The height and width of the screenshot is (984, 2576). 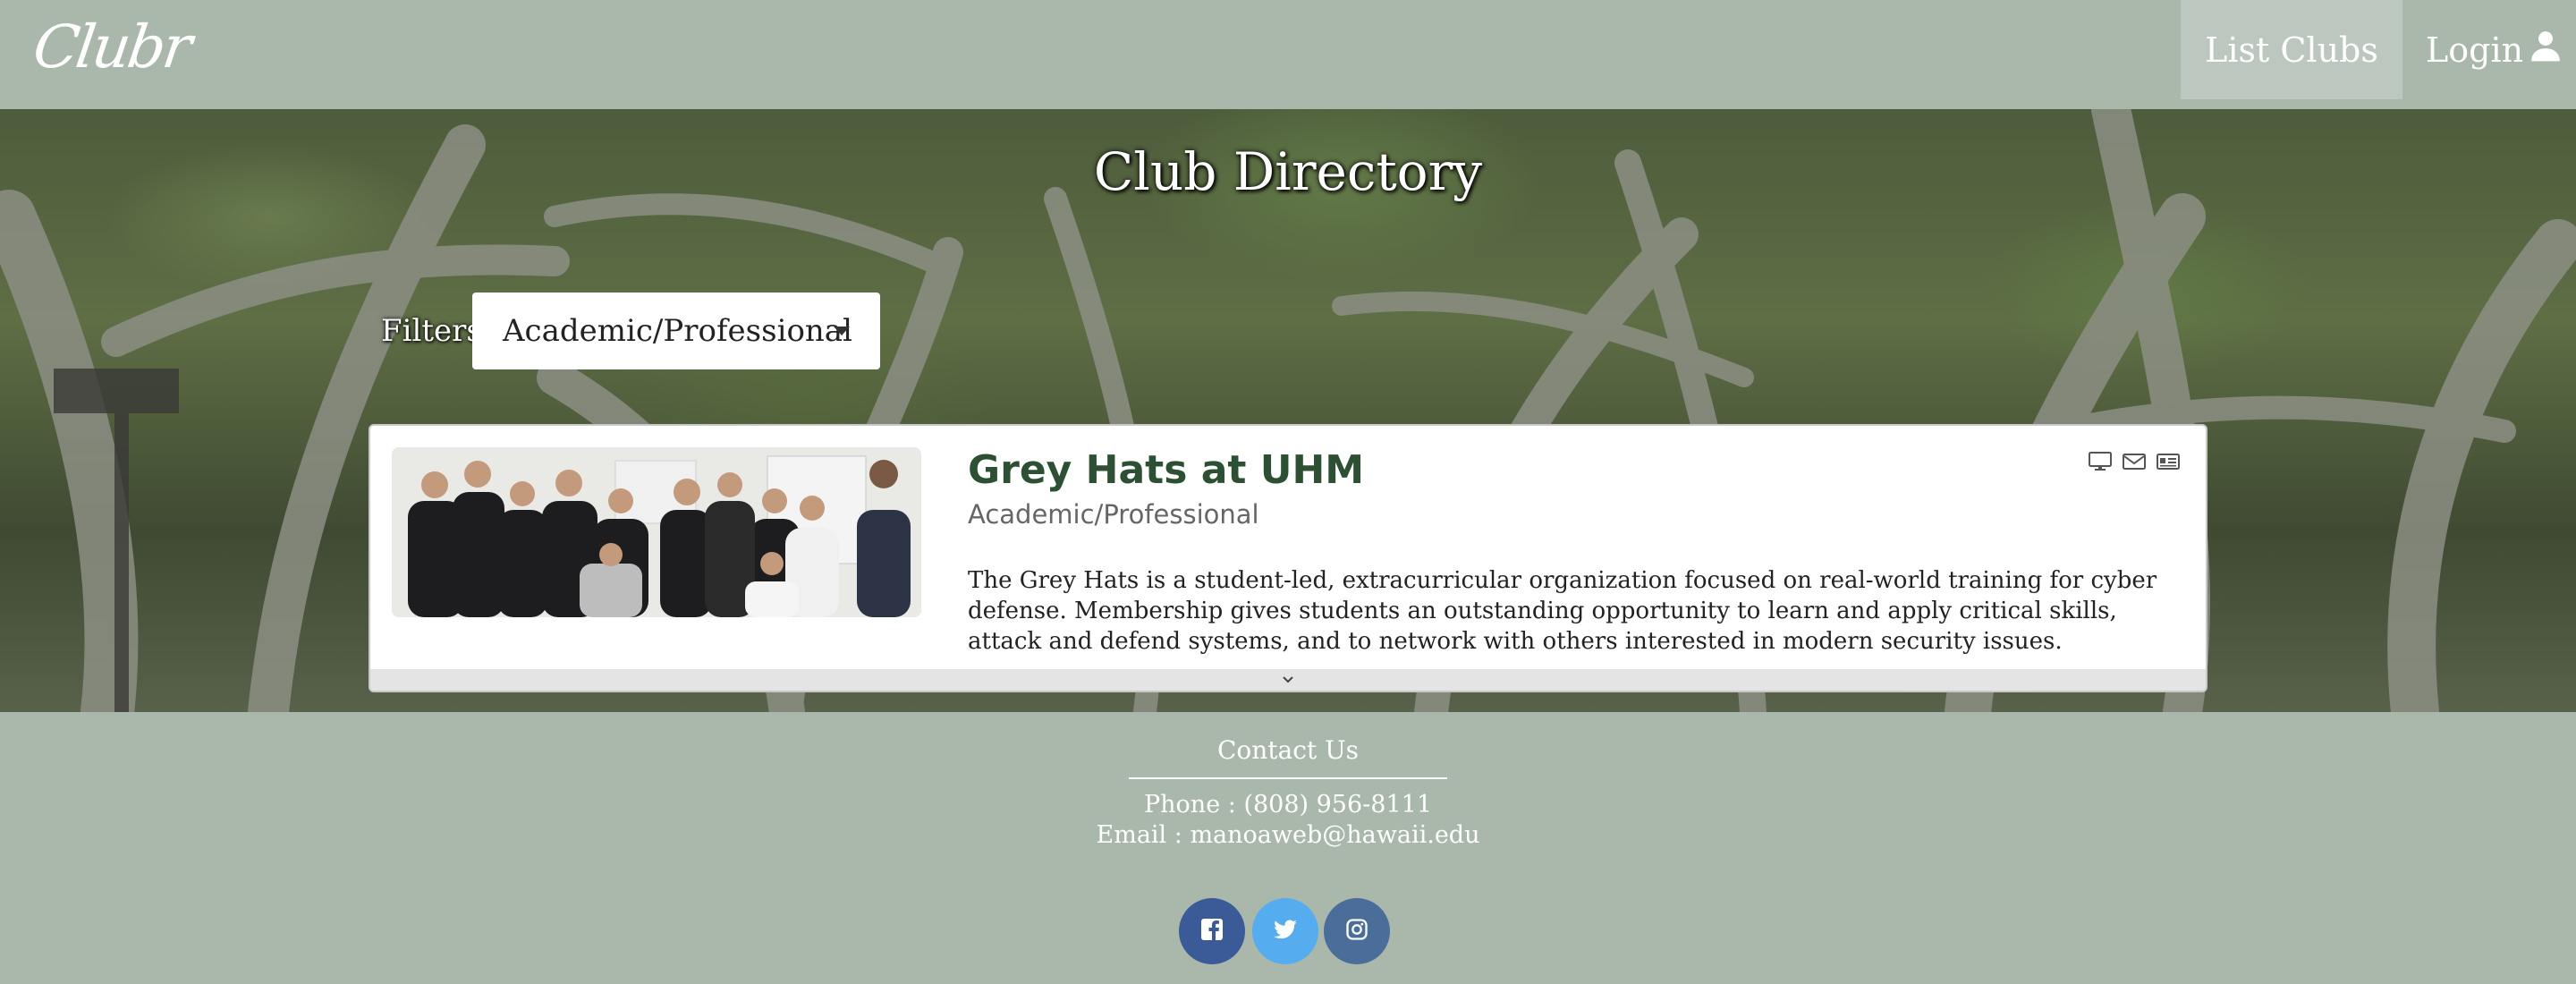 I want to click on club-category: Academic/Professional, so click(x=1113, y=514).